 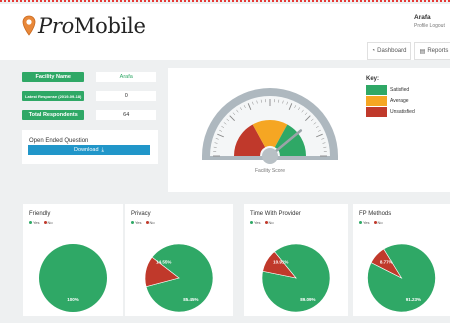 I want to click on open-ended-title: Open Ended Question, so click(x=59, y=141).